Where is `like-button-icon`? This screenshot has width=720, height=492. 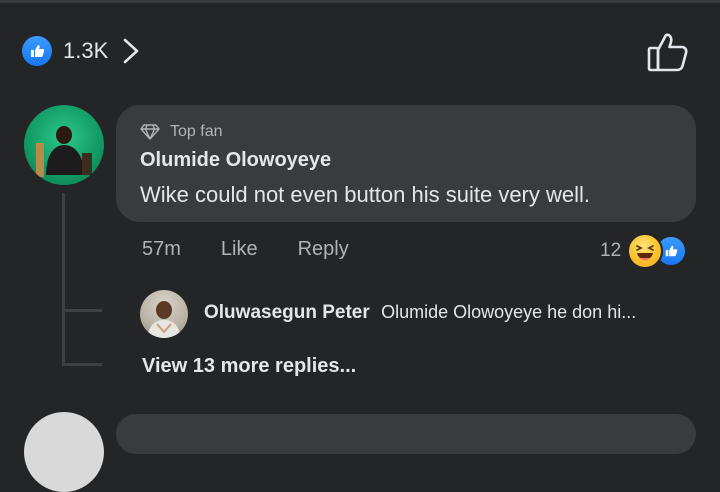 like-button-icon is located at coordinates (667, 52).